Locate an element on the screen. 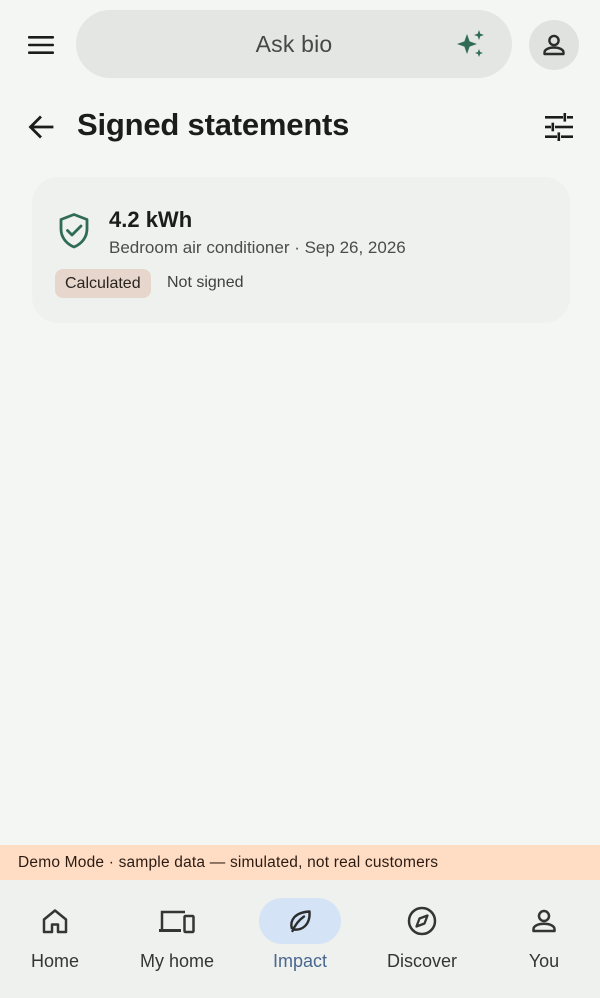 The image size is (600, 998). signature-status: Not signed is located at coordinates (205, 282).